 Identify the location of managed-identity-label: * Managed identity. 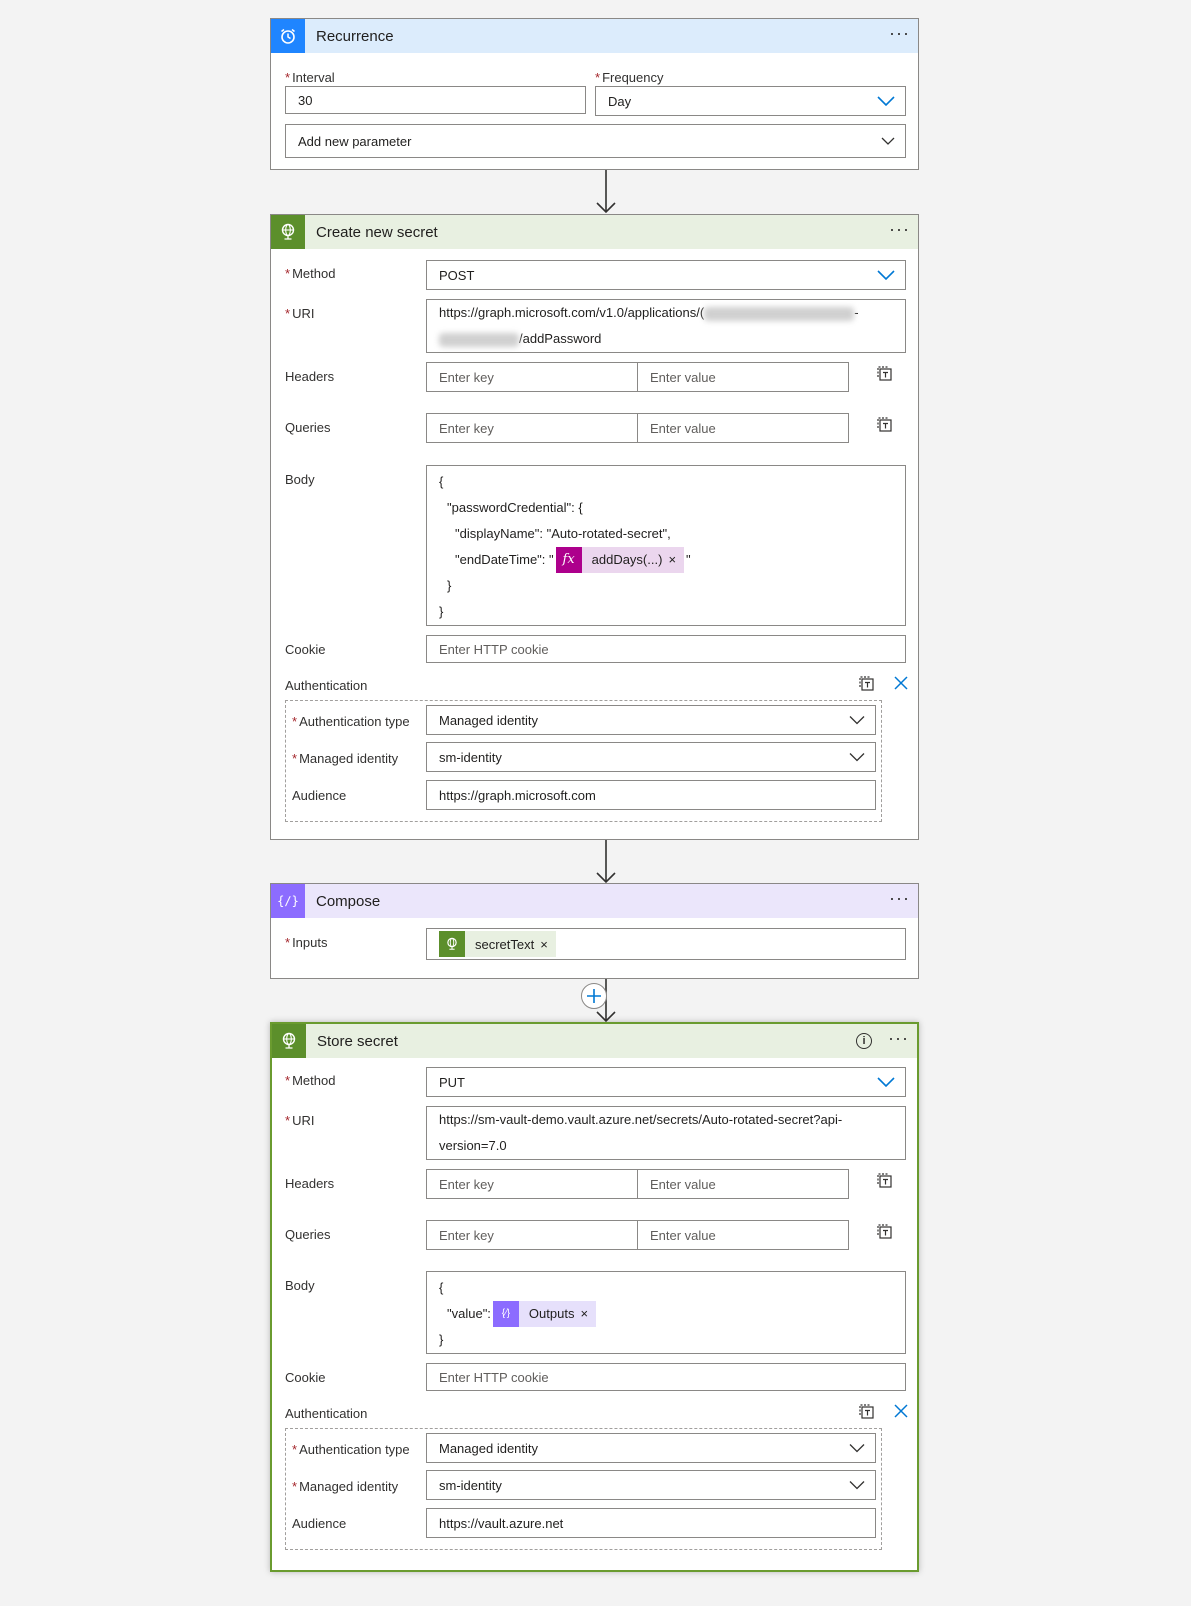
(345, 1486).